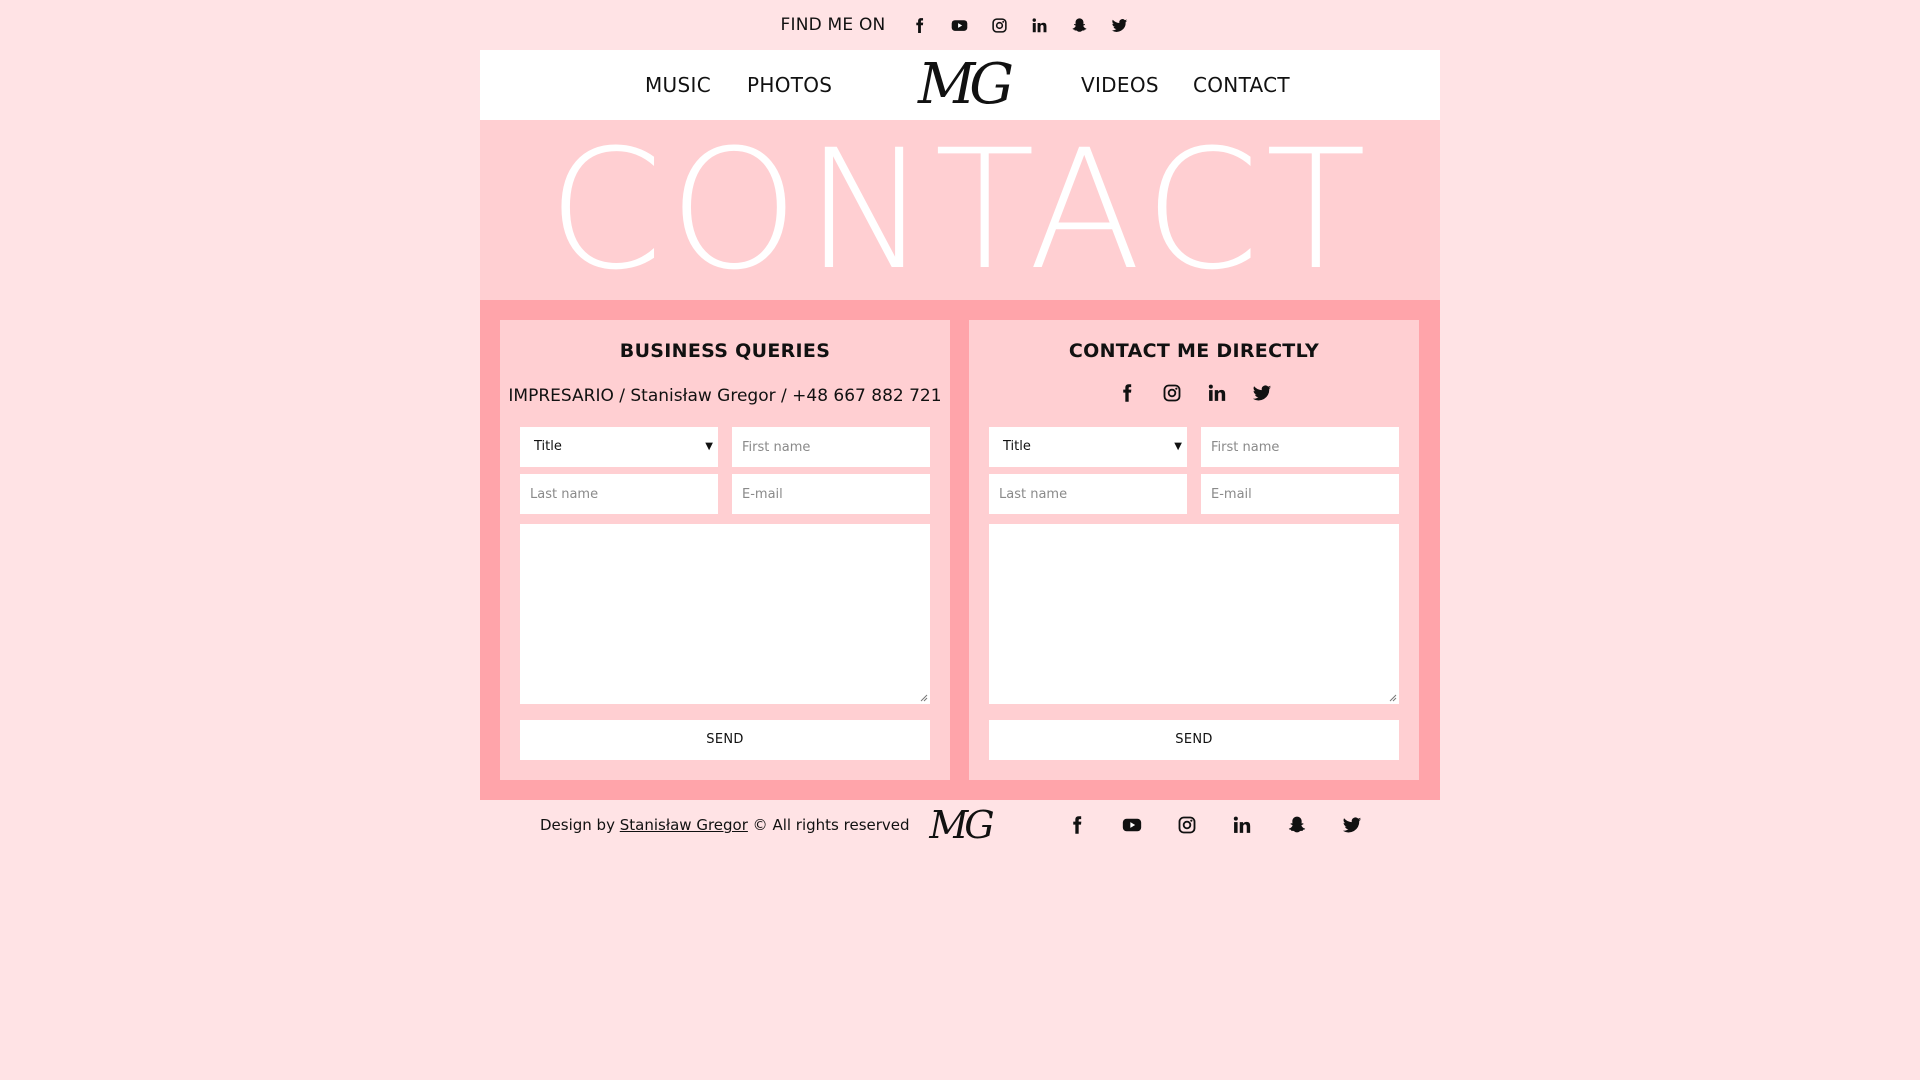 Image resolution: width=1920 pixels, height=1080 pixels. I want to click on business-send-button: SEND, so click(725, 740).